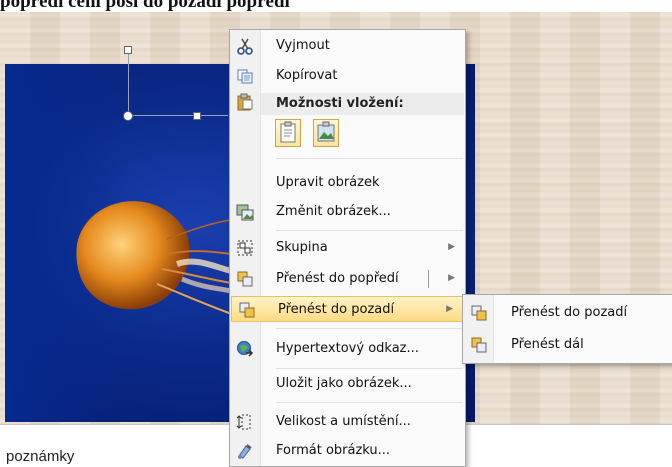 The image size is (672, 467). What do you see at coordinates (567, 329) in the screenshot?
I see `send-to-back-submenu: Přenést do pozadí Přenést dál` at bounding box center [567, 329].